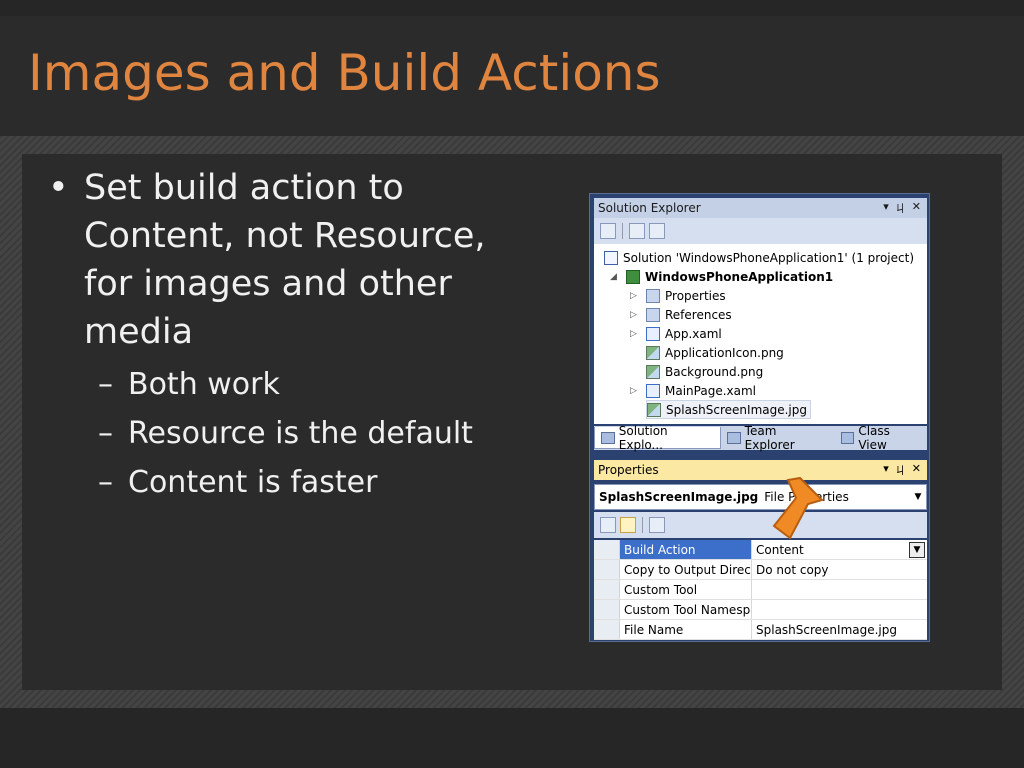 The width and height of the screenshot is (1024, 768). What do you see at coordinates (686, 589) in the screenshot?
I see `property-name: Custom Tool` at bounding box center [686, 589].